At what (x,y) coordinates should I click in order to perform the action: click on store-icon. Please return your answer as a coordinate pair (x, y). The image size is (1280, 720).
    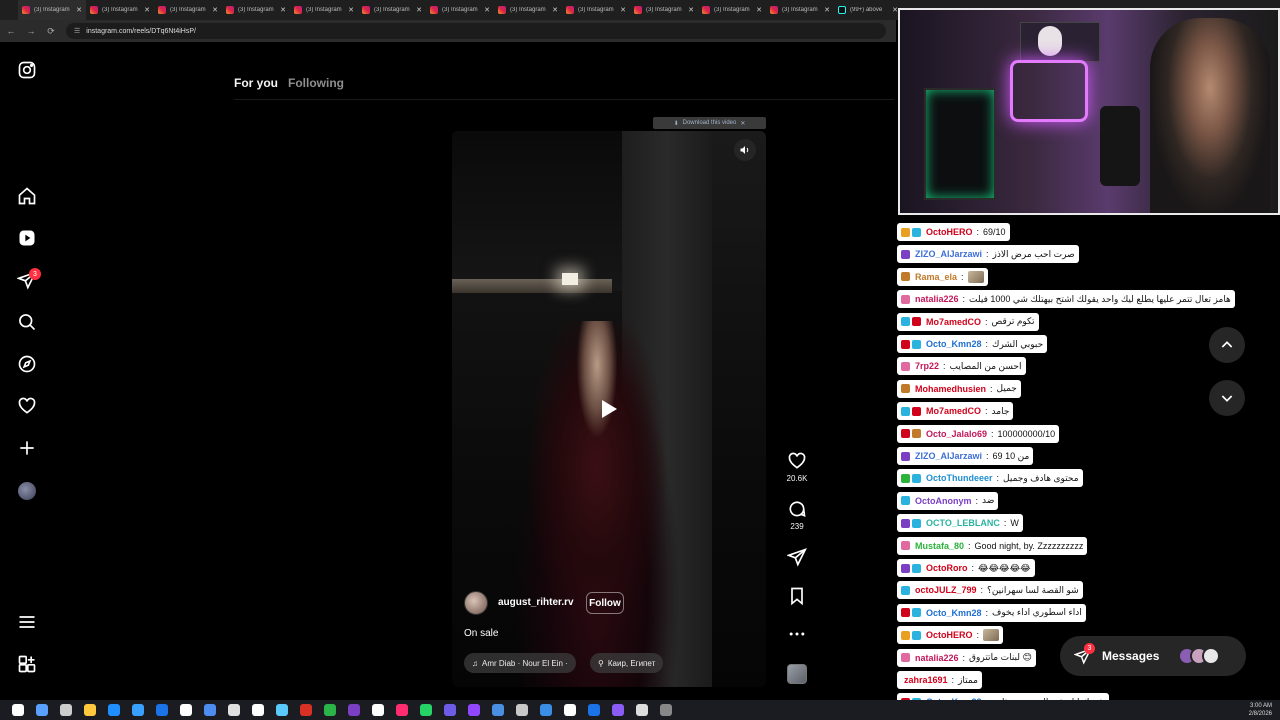
    Looking at the image, I should click on (138, 710).